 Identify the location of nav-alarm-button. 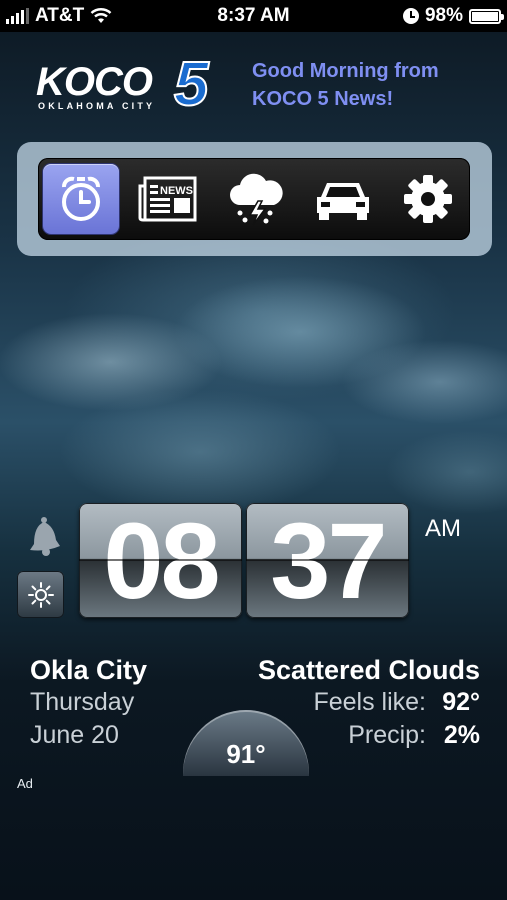
(81, 199).